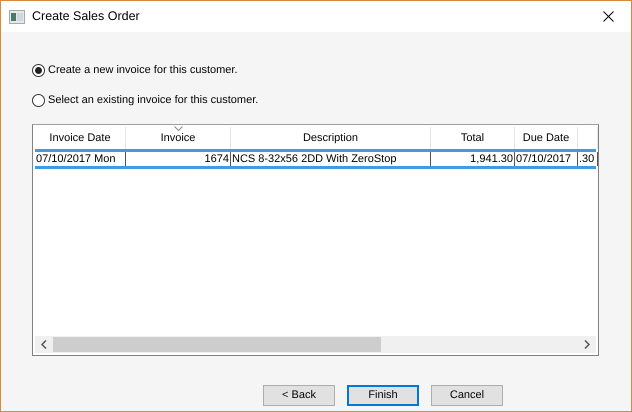 The image size is (632, 412). What do you see at coordinates (86, 17) in the screenshot?
I see `window-title: Create Sales Order` at bounding box center [86, 17].